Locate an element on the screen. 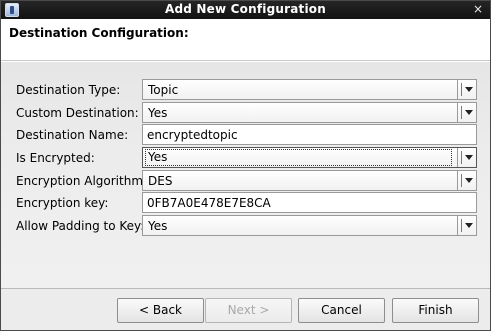 This screenshot has height=331, width=491. row-destination-name: Destination Name: is located at coordinates (245, 135).